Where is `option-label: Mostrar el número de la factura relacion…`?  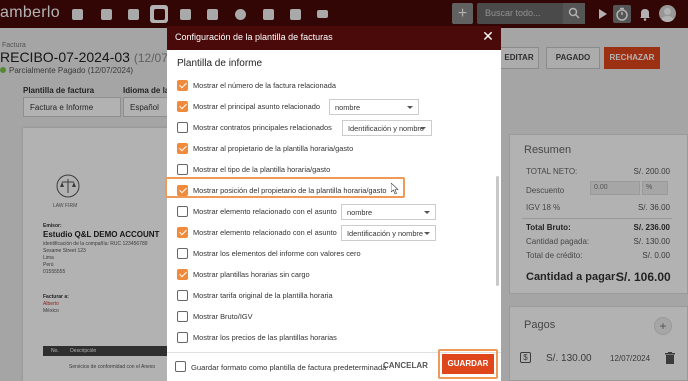
option-label: Mostrar el número de la factura relacion… is located at coordinates (264, 85).